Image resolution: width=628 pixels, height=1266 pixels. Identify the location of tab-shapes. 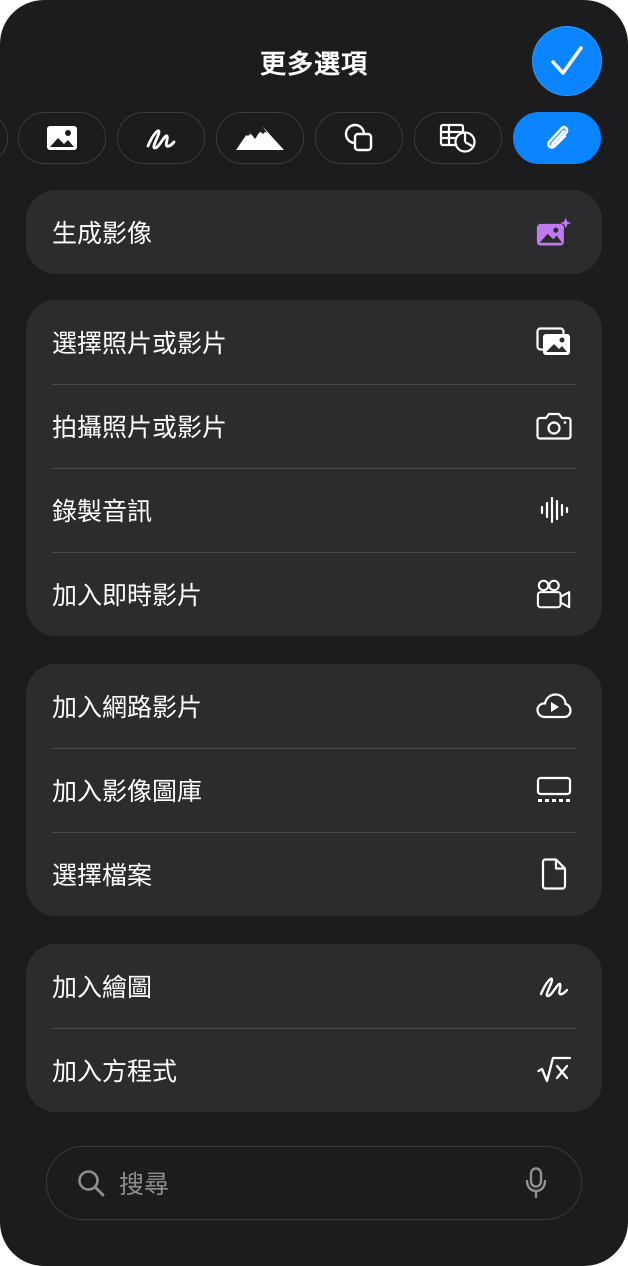
(359, 138).